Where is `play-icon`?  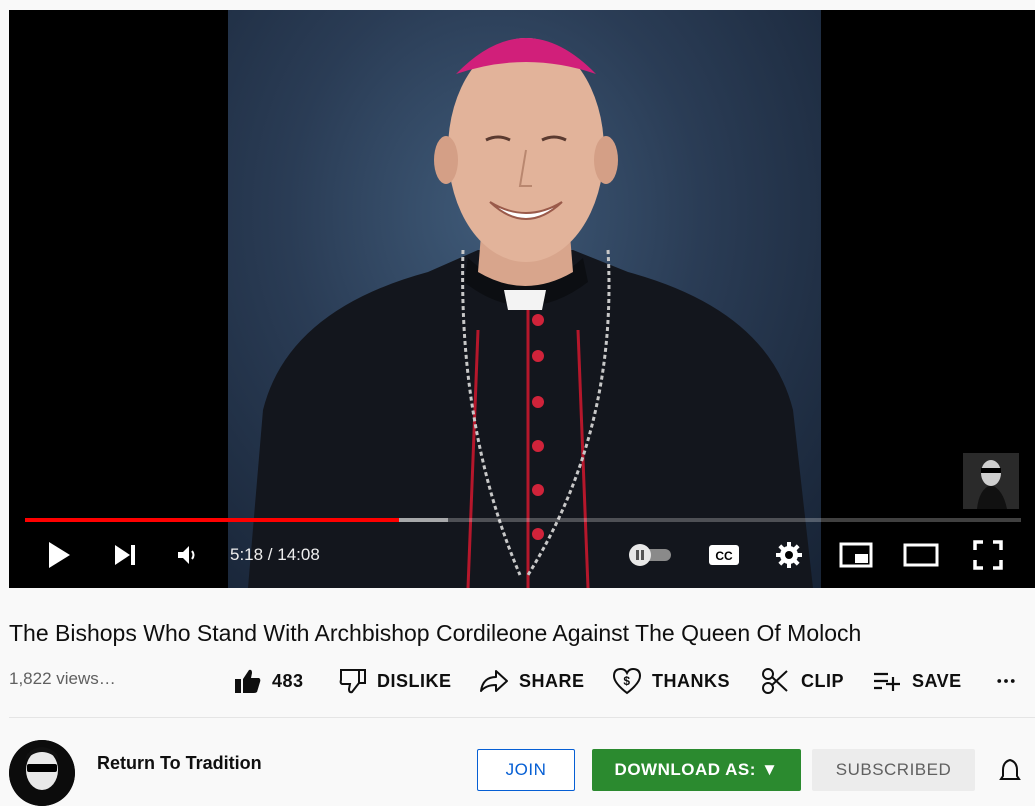 play-icon is located at coordinates (59, 555).